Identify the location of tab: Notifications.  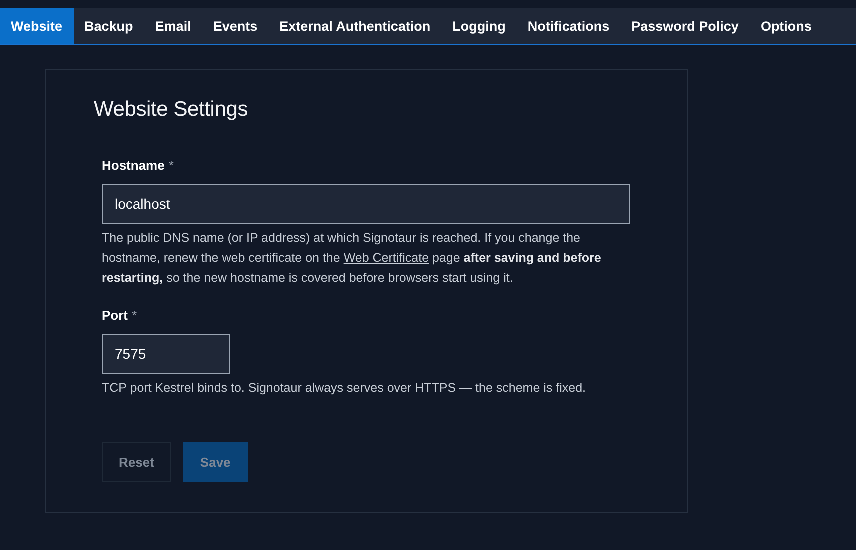
(568, 26).